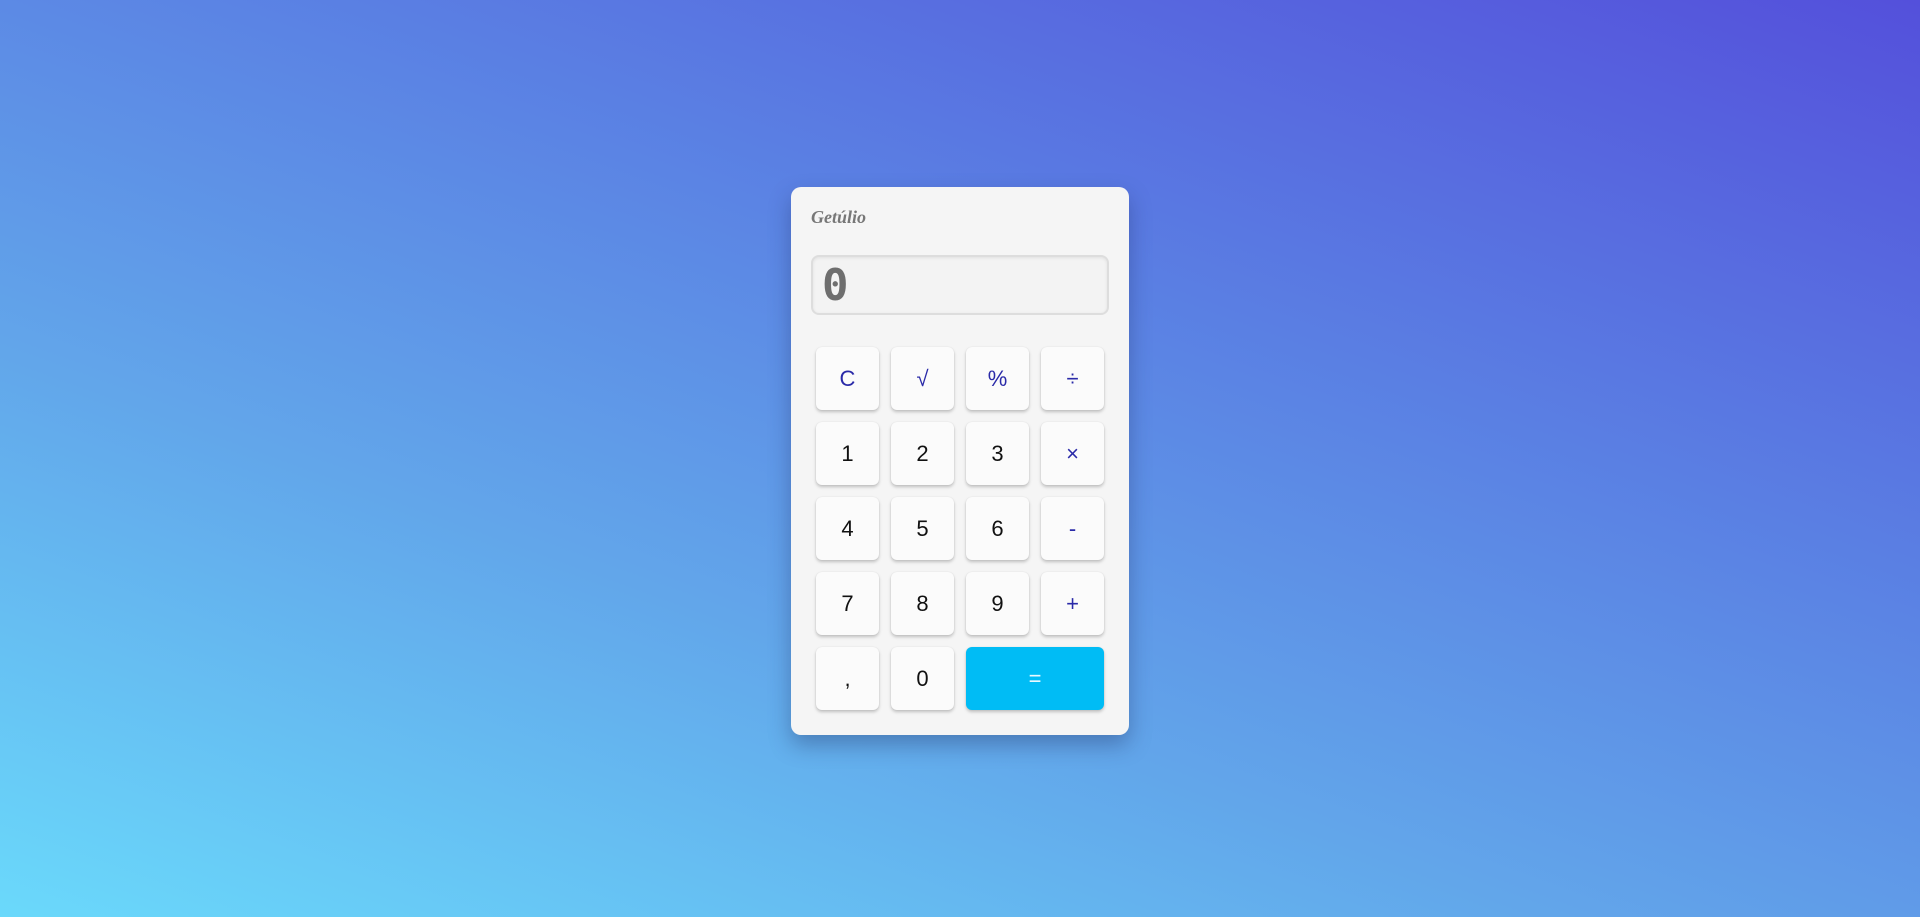  Describe the element at coordinates (847, 603) in the screenshot. I see `digit-7-button: 7` at that location.